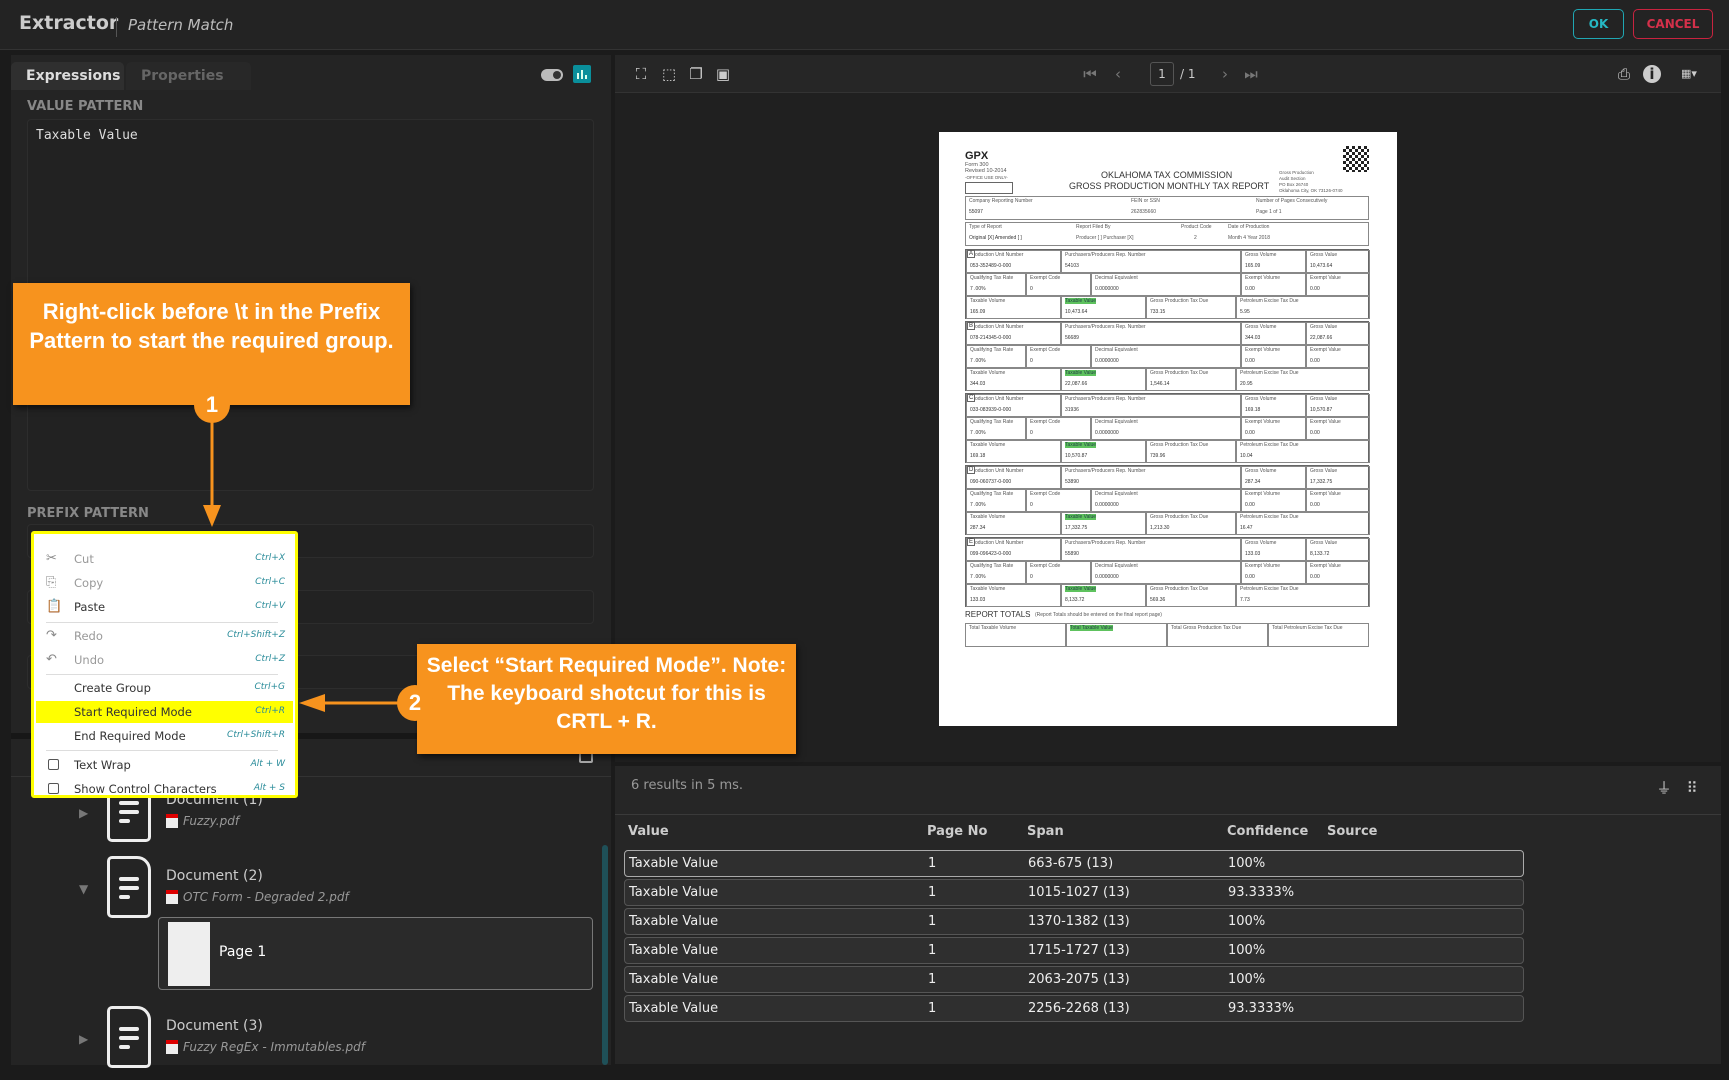 The height and width of the screenshot is (1080, 1729). I want to click on document-file: Fuzzy RegEx - Immutables.pdf, so click(274, 1047).